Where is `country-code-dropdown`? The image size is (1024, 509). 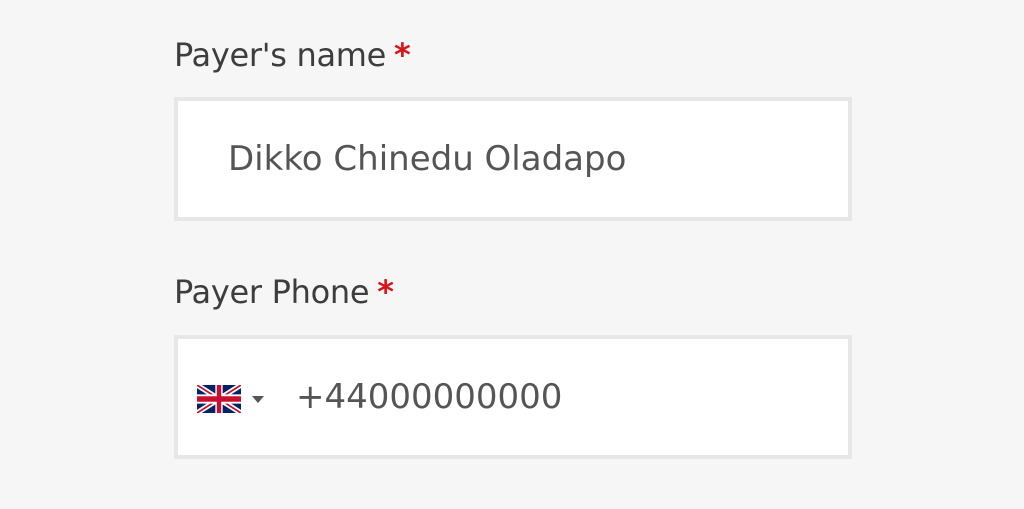
country-code-dropdown is located at coordinates (235, 399).